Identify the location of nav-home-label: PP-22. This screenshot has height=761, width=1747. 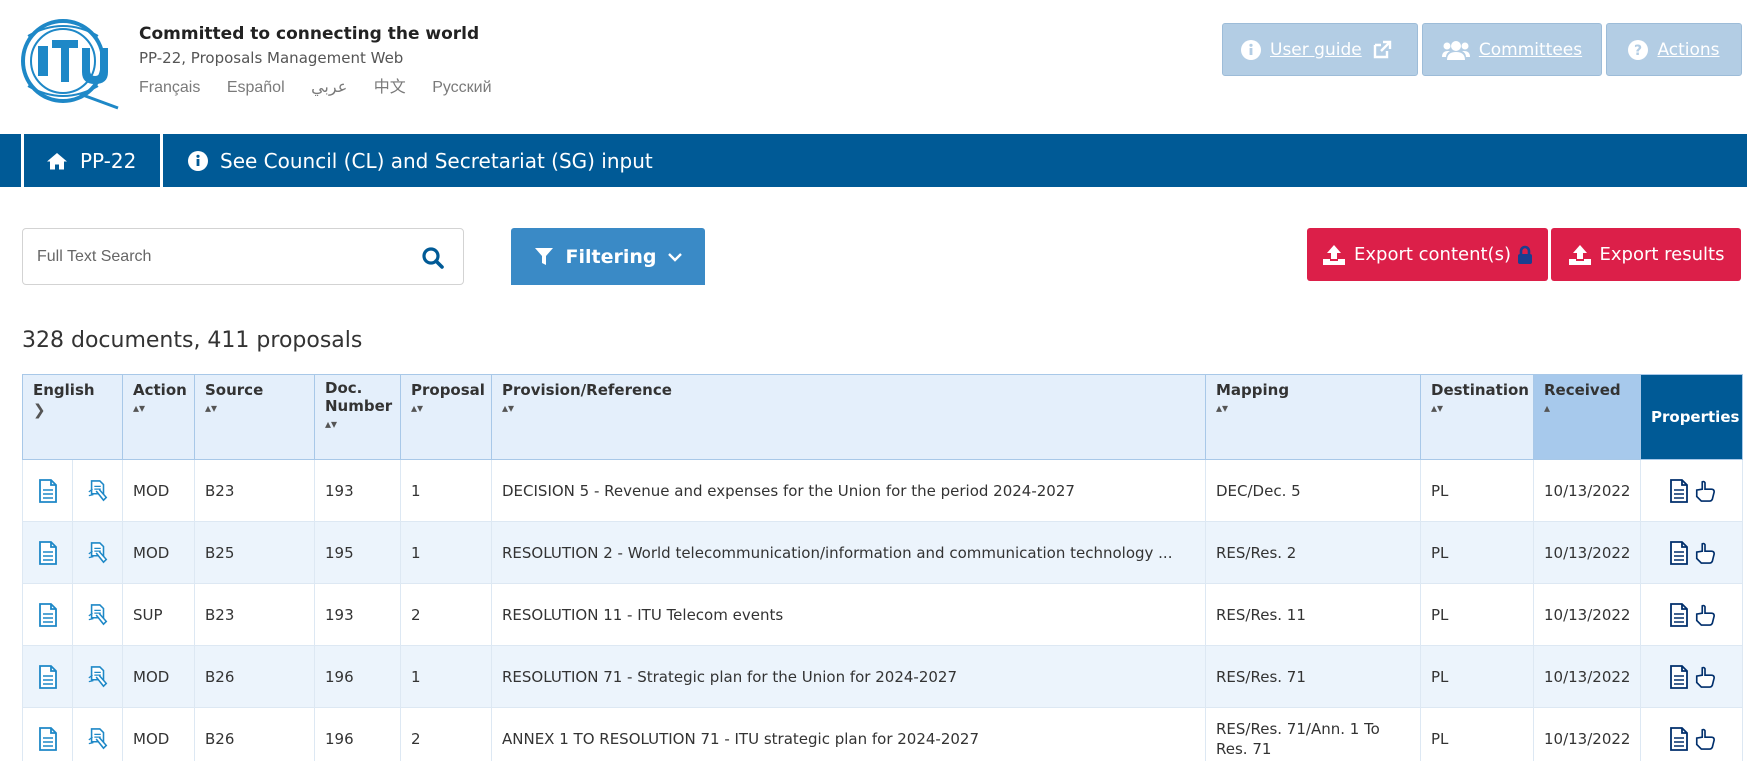
(108, 160).